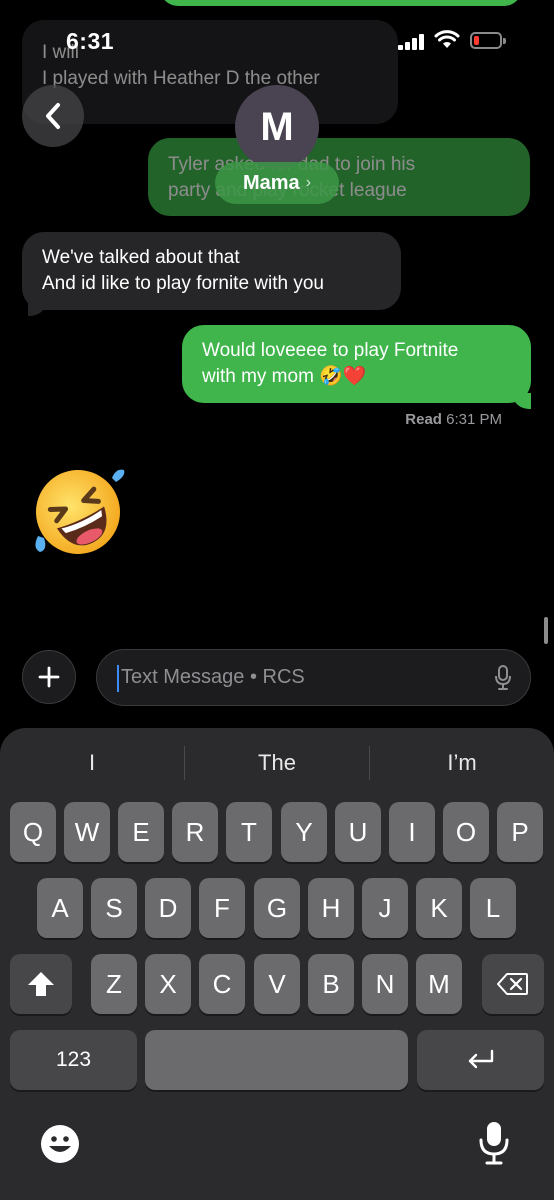  What do you see at coordinates (195, 832) in the screenshot?
I see `key-r: R` at bounding box center [195, 832].